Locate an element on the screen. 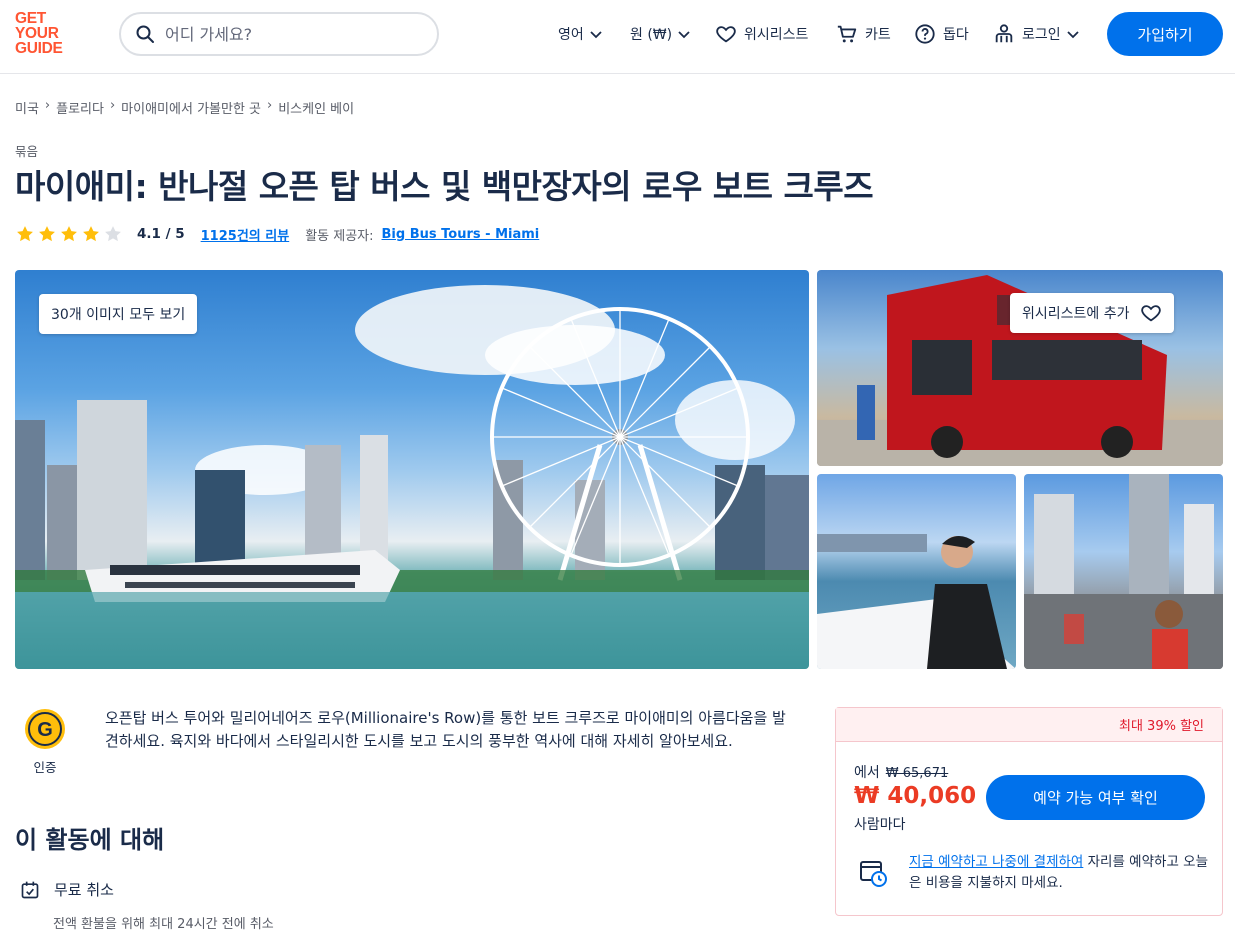 This screenshot has height=936, width=1235. traveler-icon is located at coordinates (1004, 33).